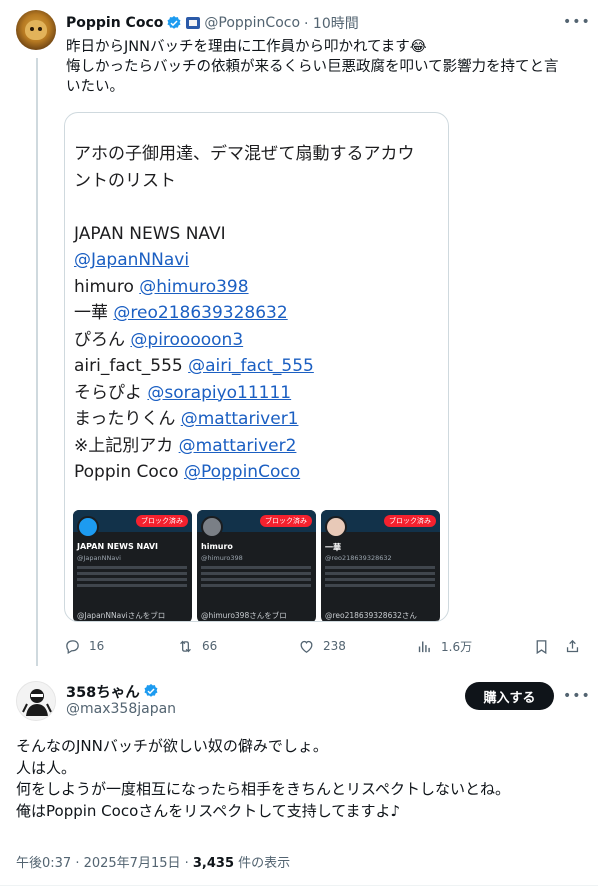 Image resolution: width=598 pixels, height=893 pixels. What do you see at coordinates (251, 366) in the screenshot?
I see `media-list-handle-link: @airi_fact_555` at bounding box center [251, 366].